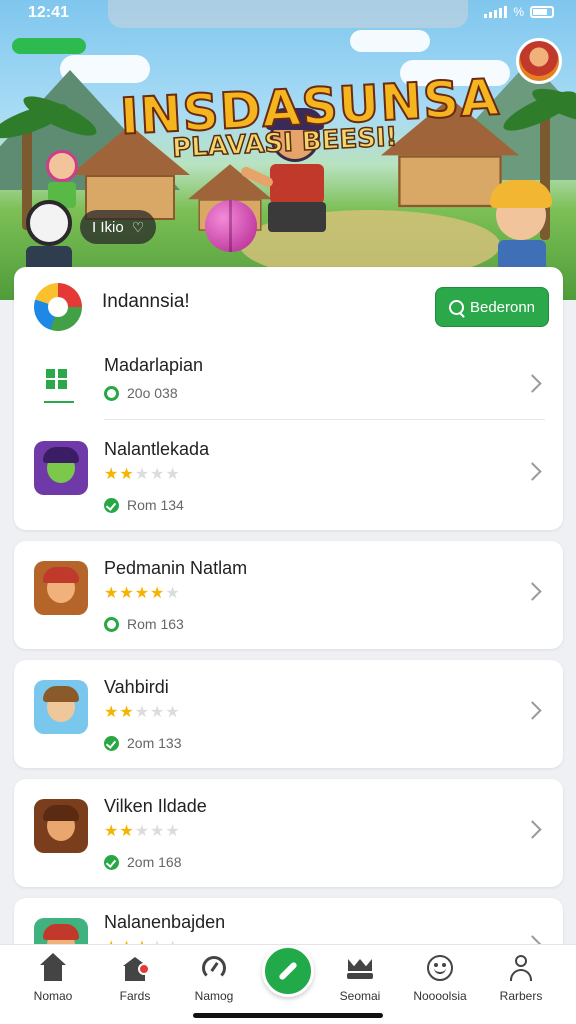 The image size is (576, 1024). I want to click on item-meta: 20o 038, so click(141, 393).